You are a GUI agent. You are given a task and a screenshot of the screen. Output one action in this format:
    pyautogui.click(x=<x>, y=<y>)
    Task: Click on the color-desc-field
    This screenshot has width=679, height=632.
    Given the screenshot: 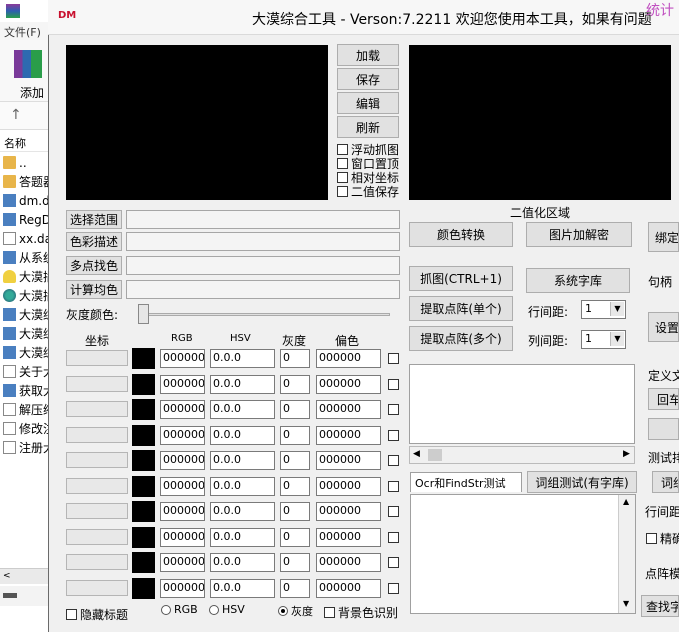 What is the action you would take?
    pyautogui.click(x=263, y=241)
    